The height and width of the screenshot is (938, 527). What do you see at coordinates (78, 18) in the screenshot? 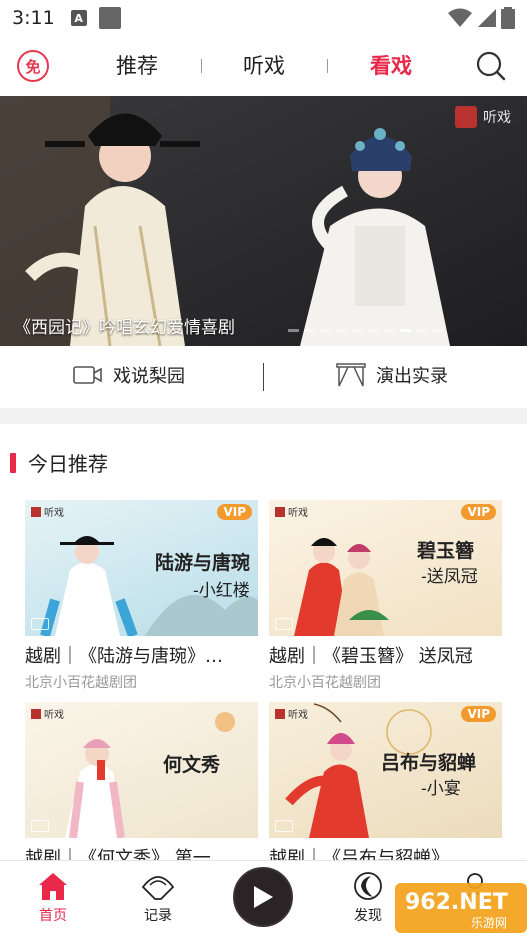
I see `notification-a-icon: A` at bounding box center [78, 18].